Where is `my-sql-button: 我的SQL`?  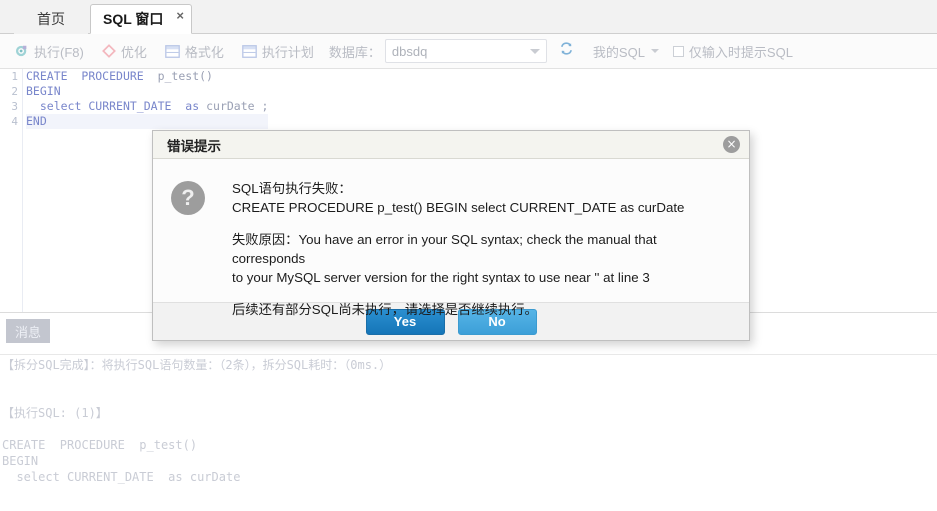 my-sql-button: 我的SQL is located at coordinates (626, 51).